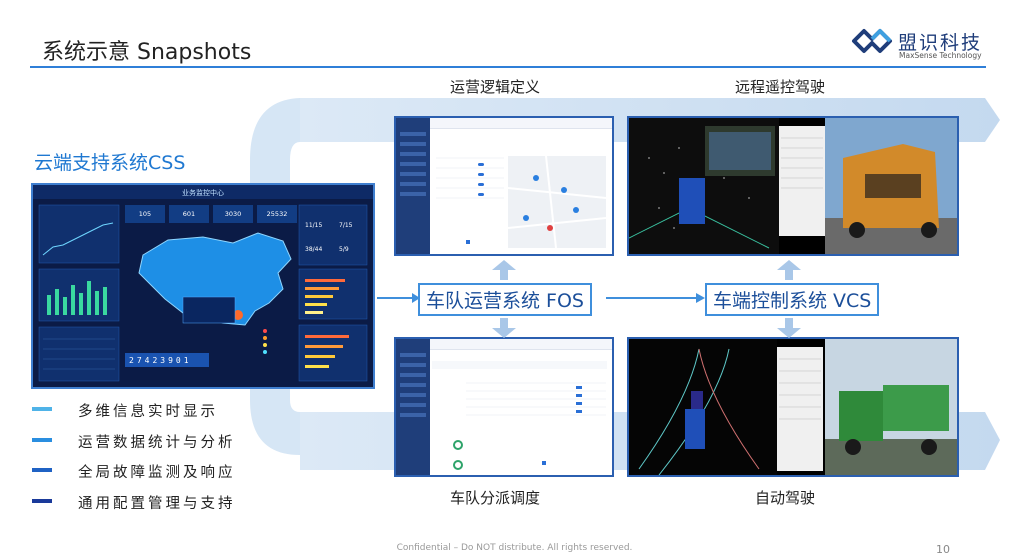 The image size is (1029, 556). I want to click on page-number: 10, so click(943, 549).